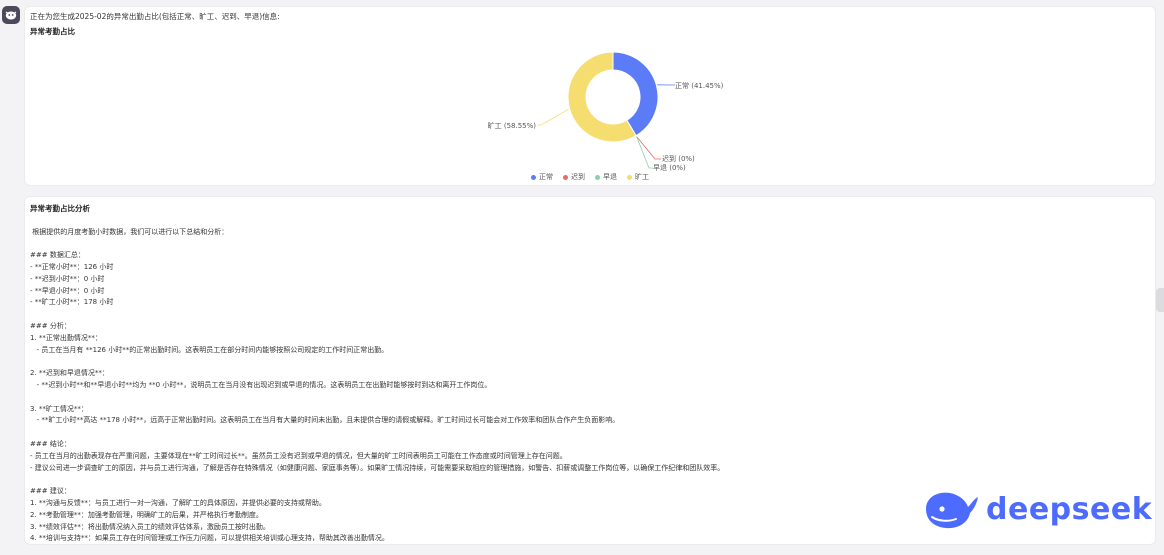 Image resolution: width=1164 pixels, height=555 pixels. Describe the element at coordinates (129, 231) in the screenshot. I see `analysis-line: 根据提供的月度考勤小时数据，我们可以进行以下总结和分析：` at that location.